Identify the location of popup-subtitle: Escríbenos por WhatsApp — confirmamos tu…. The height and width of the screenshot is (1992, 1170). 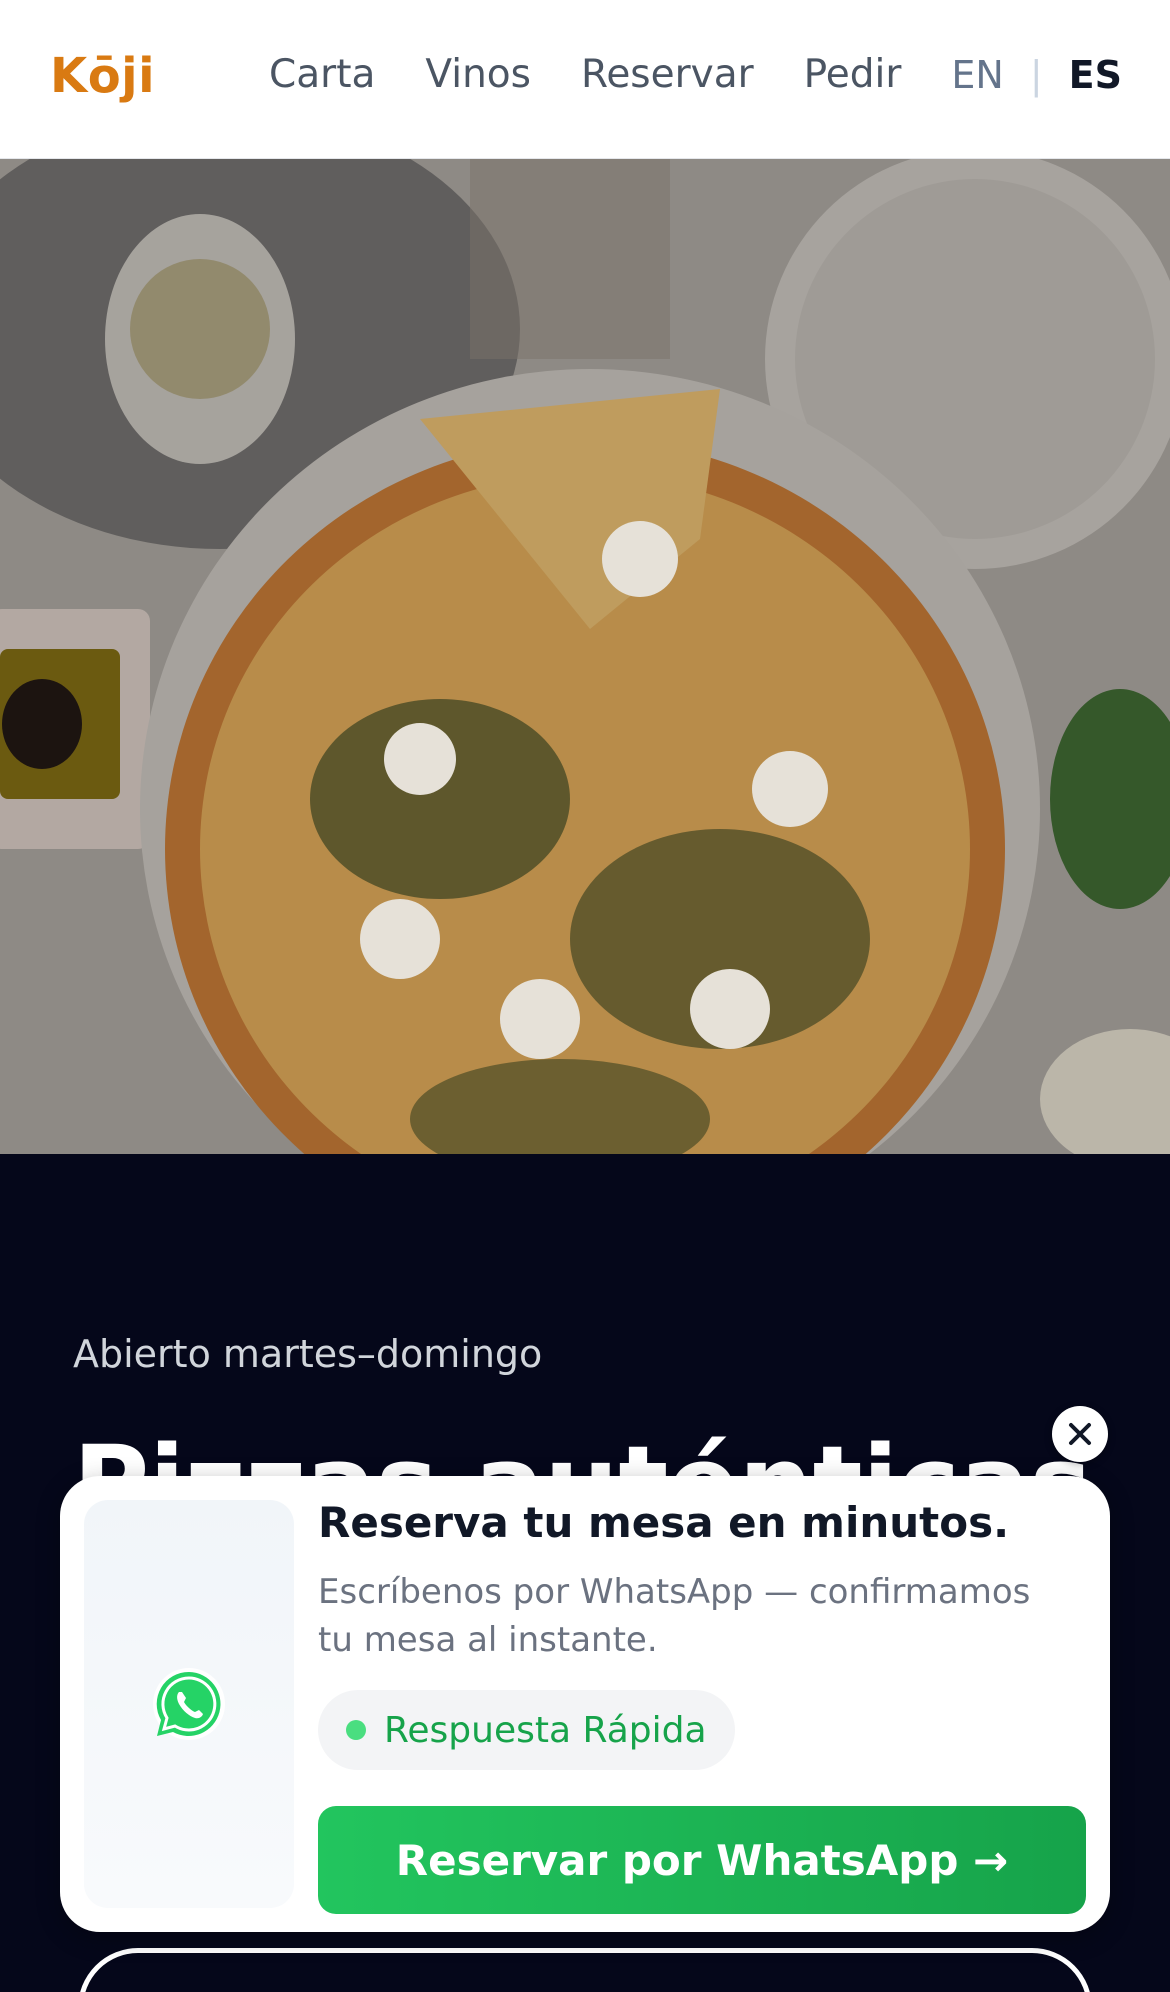
(674, 1616).